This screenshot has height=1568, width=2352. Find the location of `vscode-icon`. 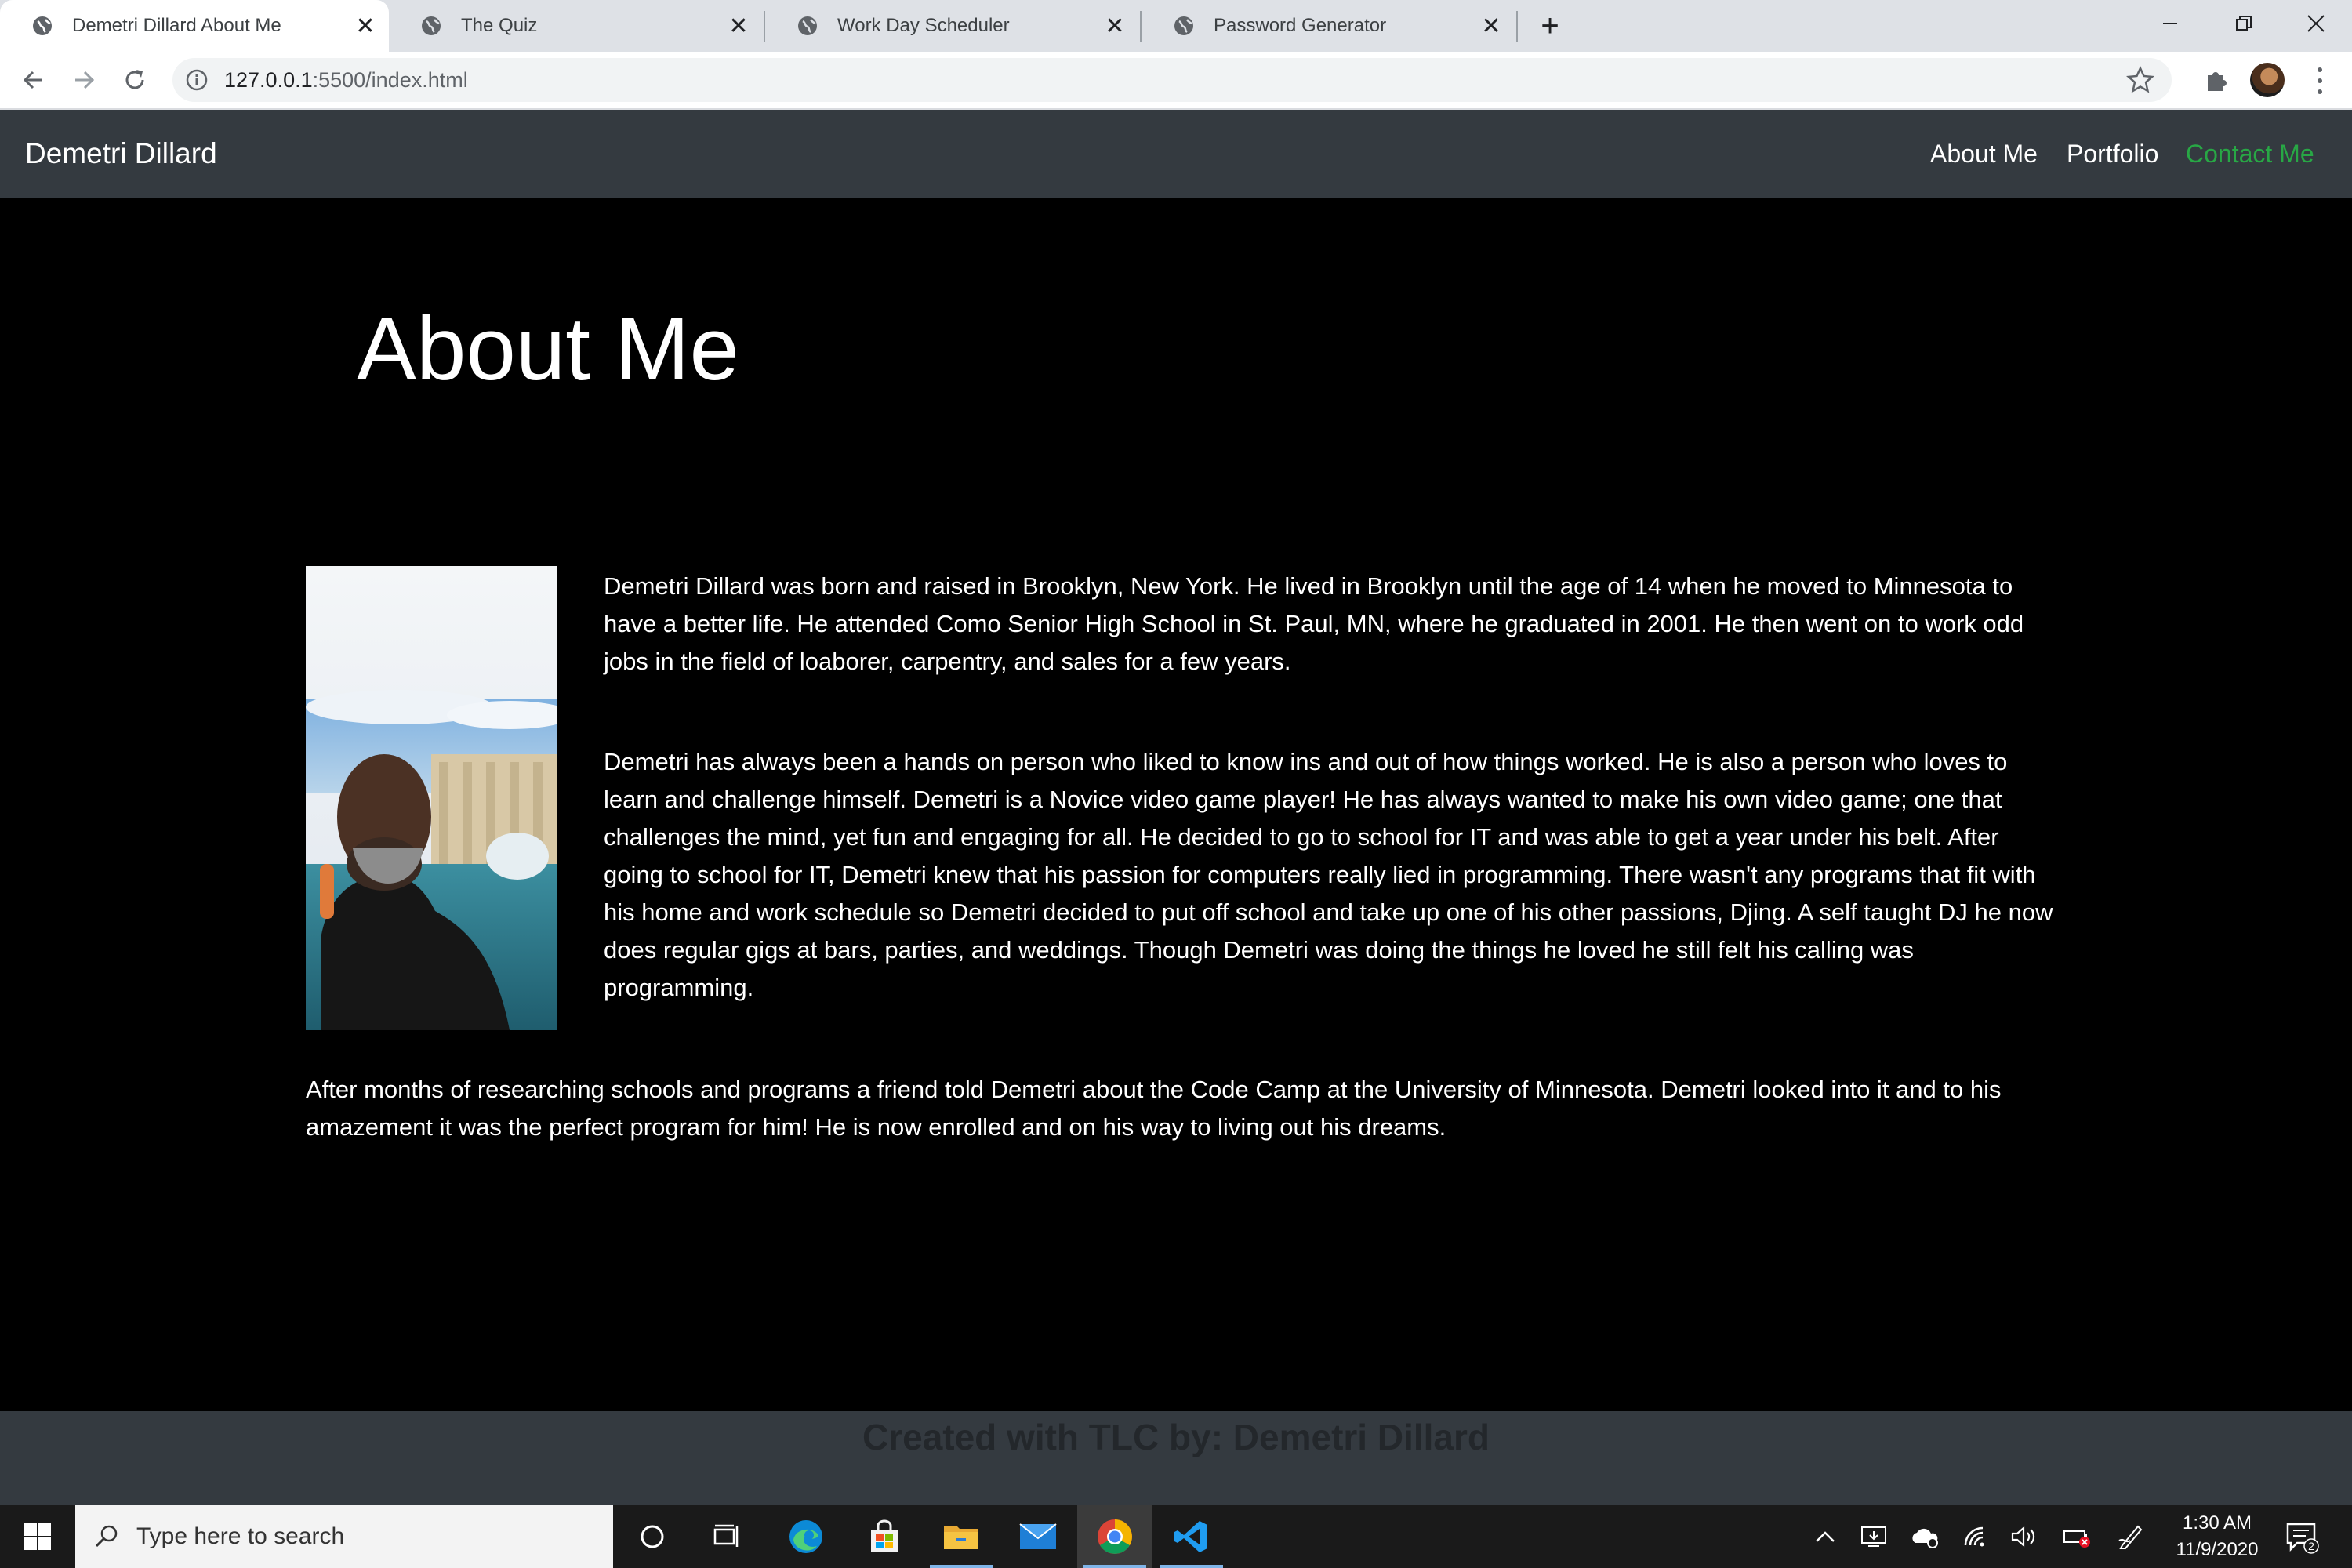

vscode-icon is located at coordinates (1190, 1536).